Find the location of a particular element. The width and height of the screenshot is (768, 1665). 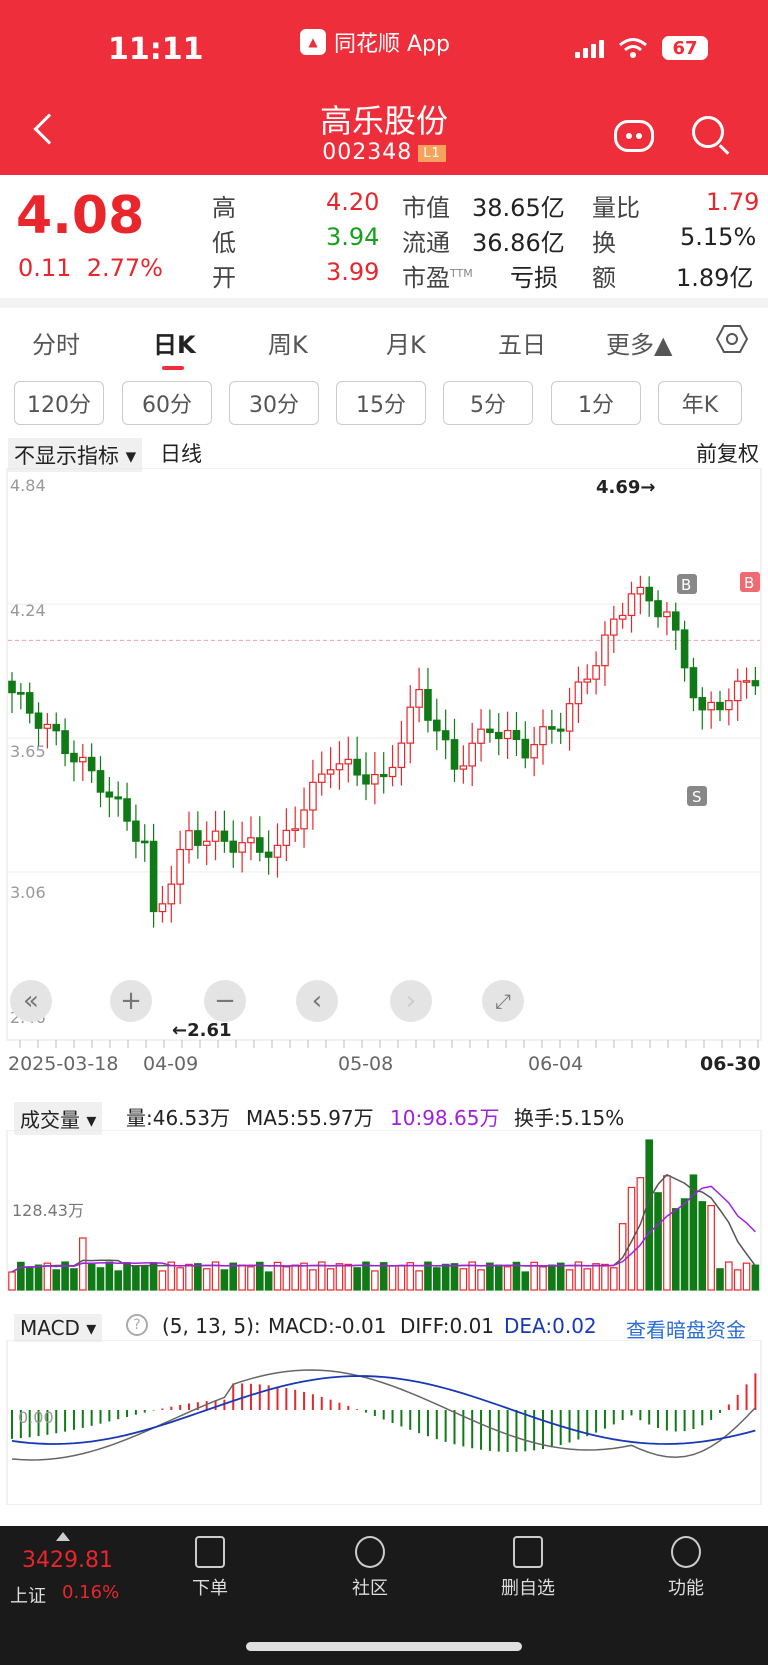

prev-icon: ‹ is located at coordinates (317, 1001).